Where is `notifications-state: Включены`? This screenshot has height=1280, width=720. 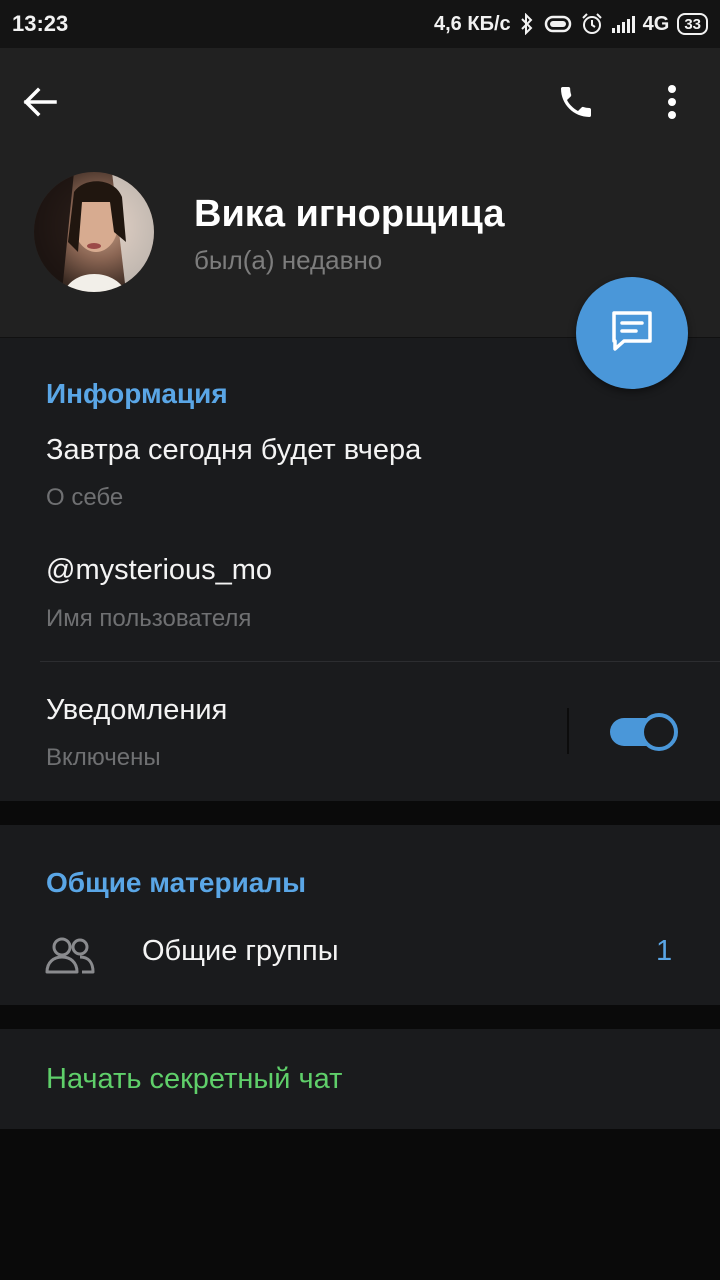
notifications-state: Включены is located at coordinates (103, 757).